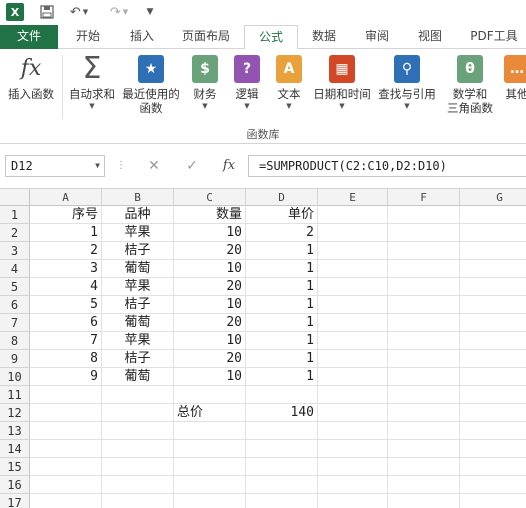  What do you see at coordinates (493, 323) in the screenshot?
I see `cell-g7` at bounding box center [493, 323].